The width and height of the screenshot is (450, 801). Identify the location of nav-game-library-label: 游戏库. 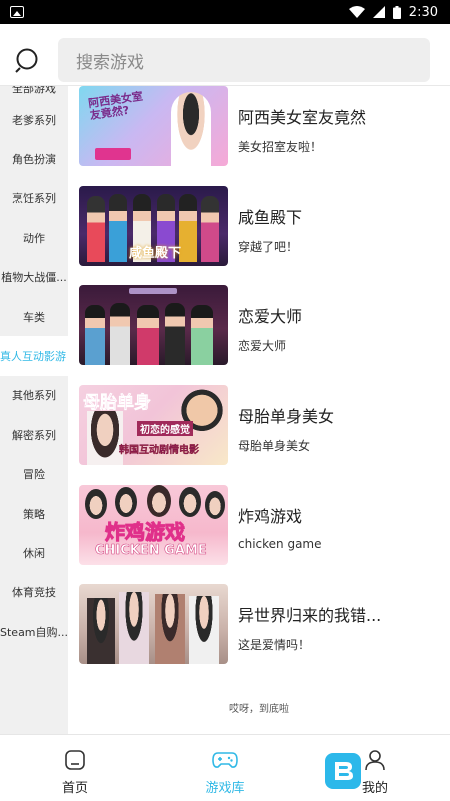
(225, 788).